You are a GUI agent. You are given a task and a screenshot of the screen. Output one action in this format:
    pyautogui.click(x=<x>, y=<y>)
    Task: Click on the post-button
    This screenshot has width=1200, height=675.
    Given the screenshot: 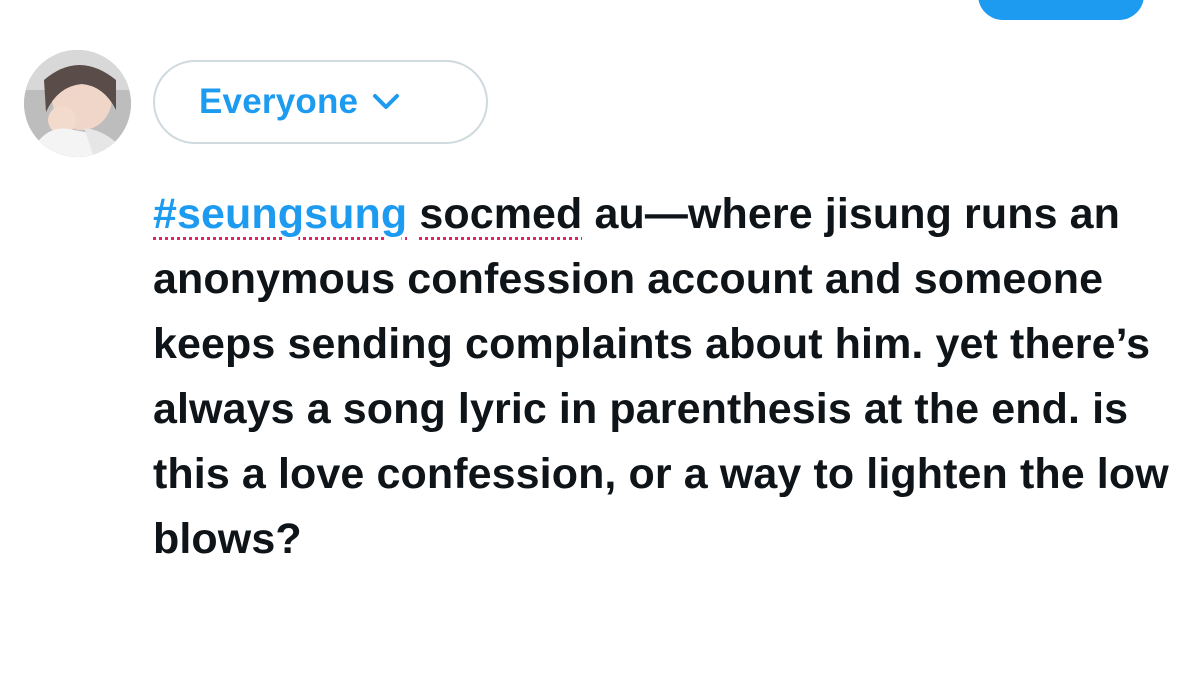 What is the action you would take?
    pyautogui.click(x=1061, y=10)
    